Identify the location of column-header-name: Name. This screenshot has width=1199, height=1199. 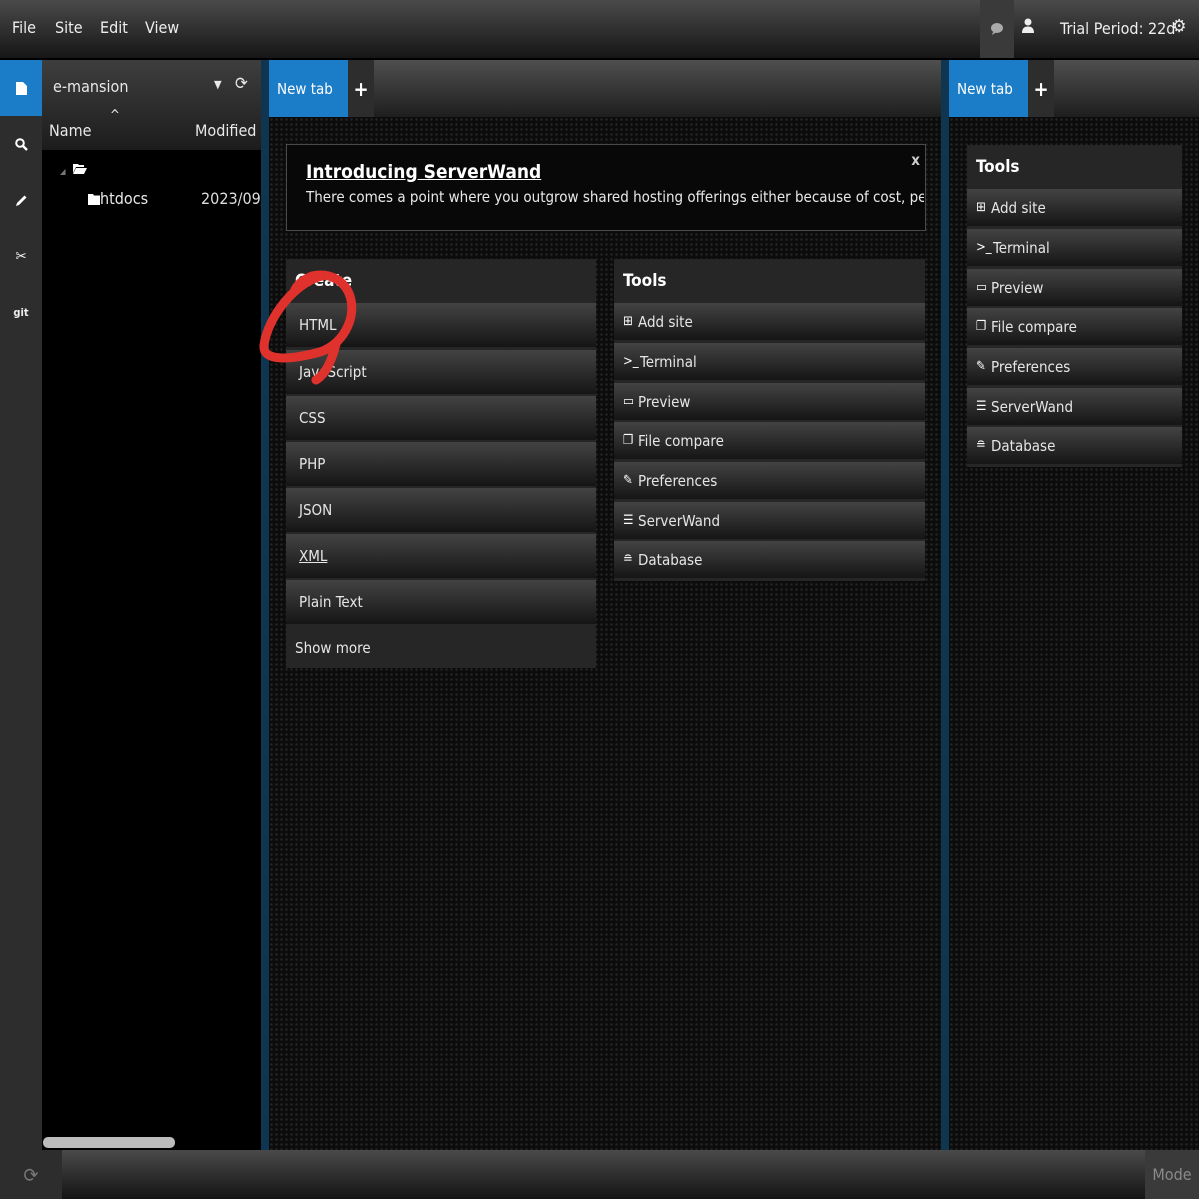
(70, 130).